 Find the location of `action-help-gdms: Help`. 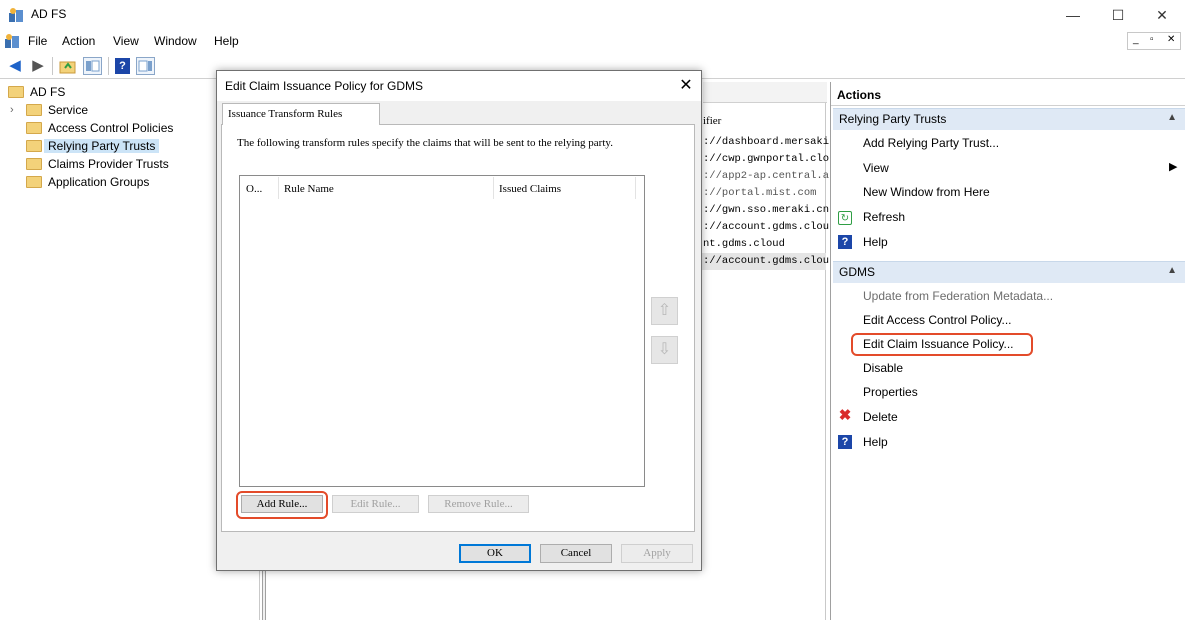

action-help-gdms: Help is located at coordinates (875, 445).